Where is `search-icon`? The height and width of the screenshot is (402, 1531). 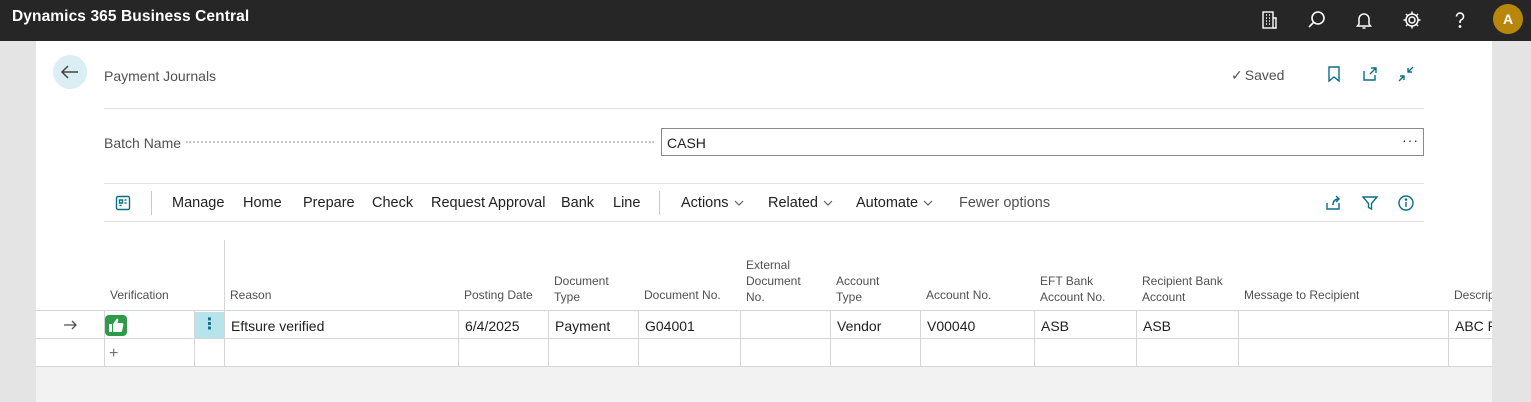
search-icon is located at coordinates (1317, 20).